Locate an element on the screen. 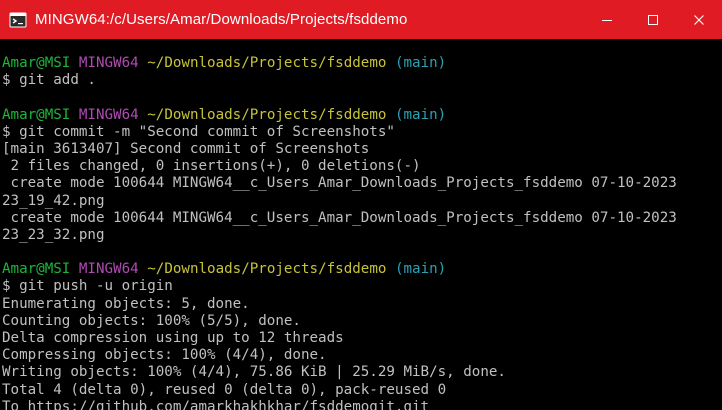  line-text: $ git push -u origin is located at coordinates (87, 286).